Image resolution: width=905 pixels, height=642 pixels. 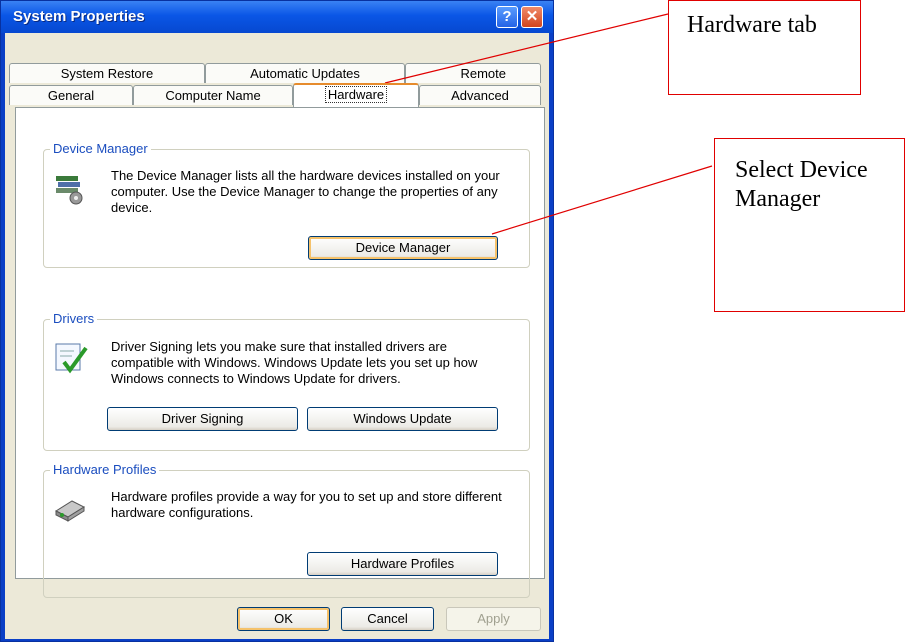 I want to click on annotation-lines, so click(x=548, y=124).